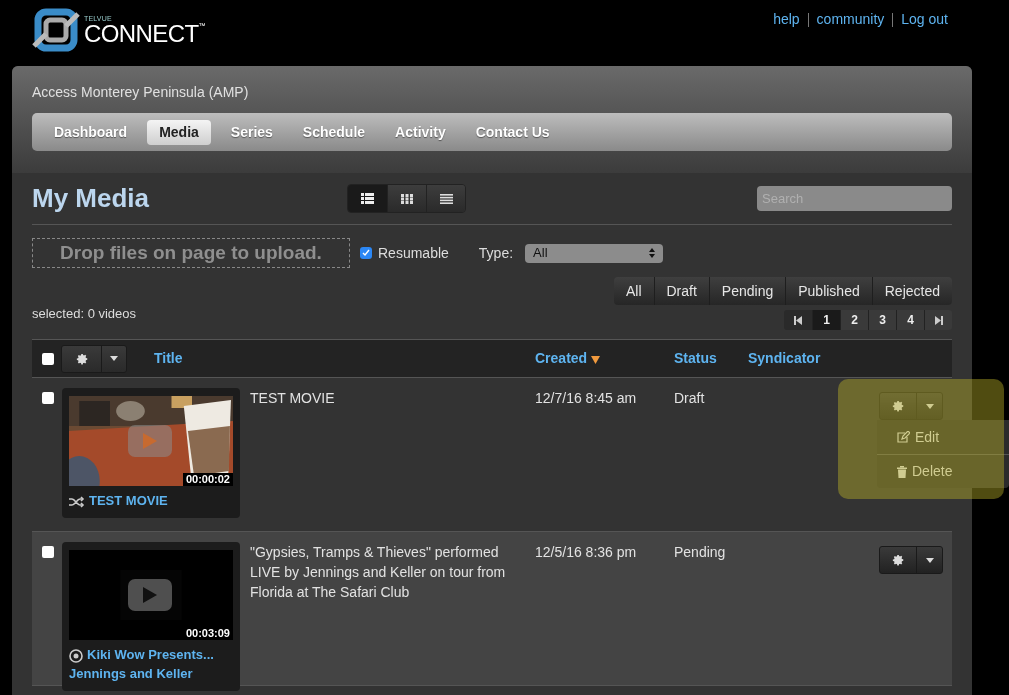 The image size is (1009, 695). Describe the element at coordinates (496, 253) in the screenshot. I see `type-label: Type:` at that location.